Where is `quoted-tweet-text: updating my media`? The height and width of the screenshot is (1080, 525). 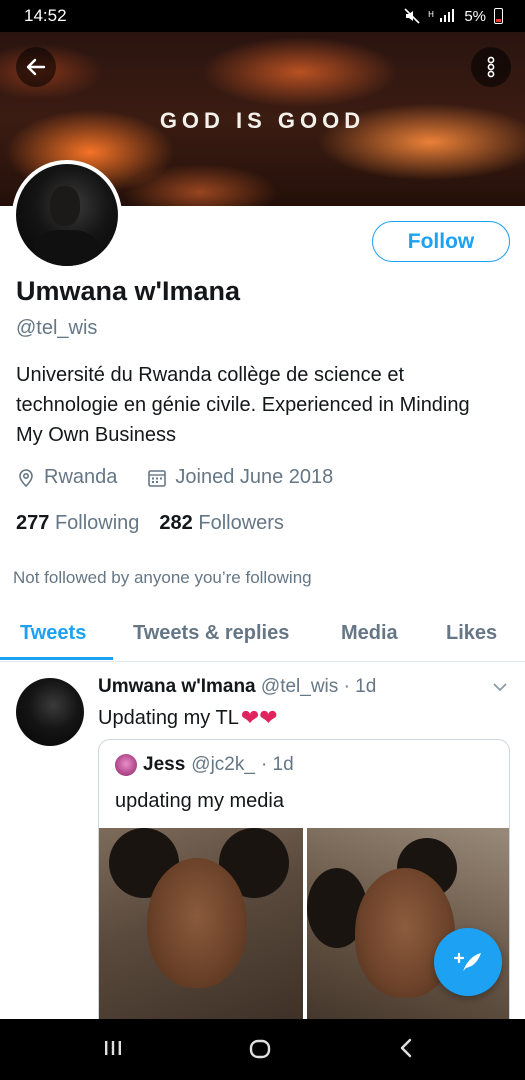 quoted-tweet-text: updating my media is located at coordinates (199, 801).